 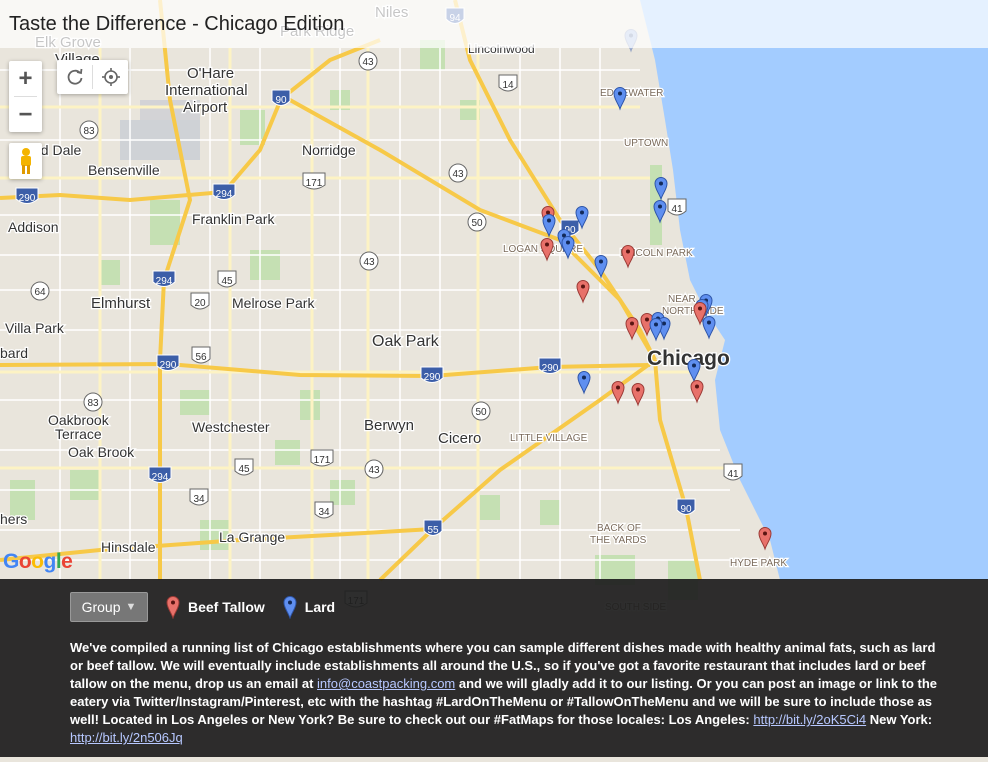 I want to click on place-label: LITTLE VILLAGE, so click(x=549, y=438).